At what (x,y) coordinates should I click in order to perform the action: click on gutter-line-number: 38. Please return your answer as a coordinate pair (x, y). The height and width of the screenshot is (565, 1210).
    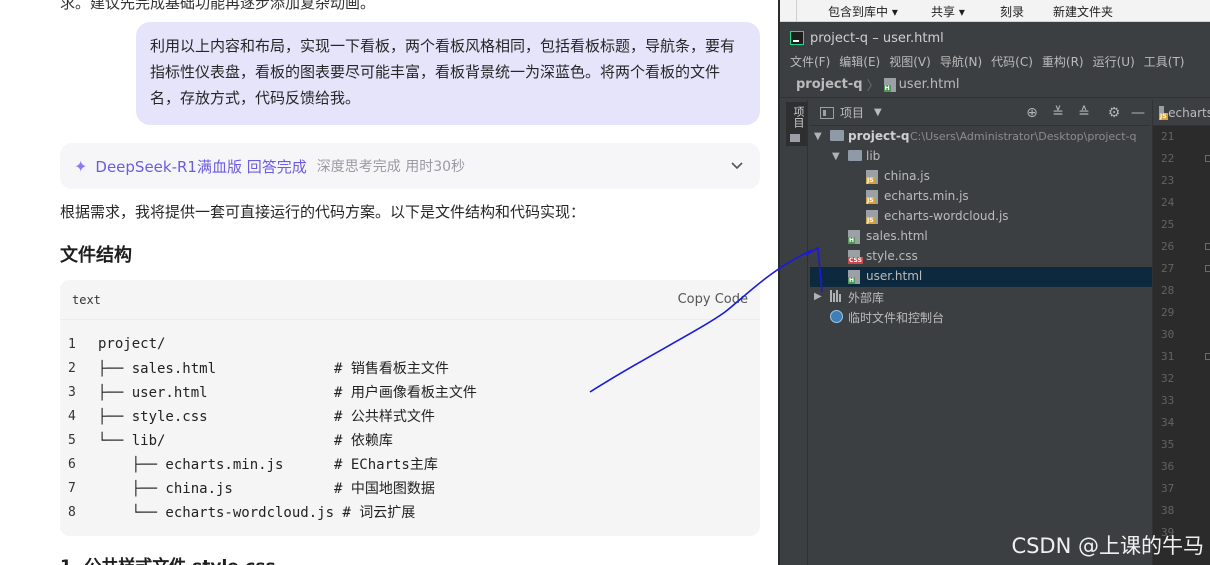
    Looking at the image, I should click on (1168, 510).